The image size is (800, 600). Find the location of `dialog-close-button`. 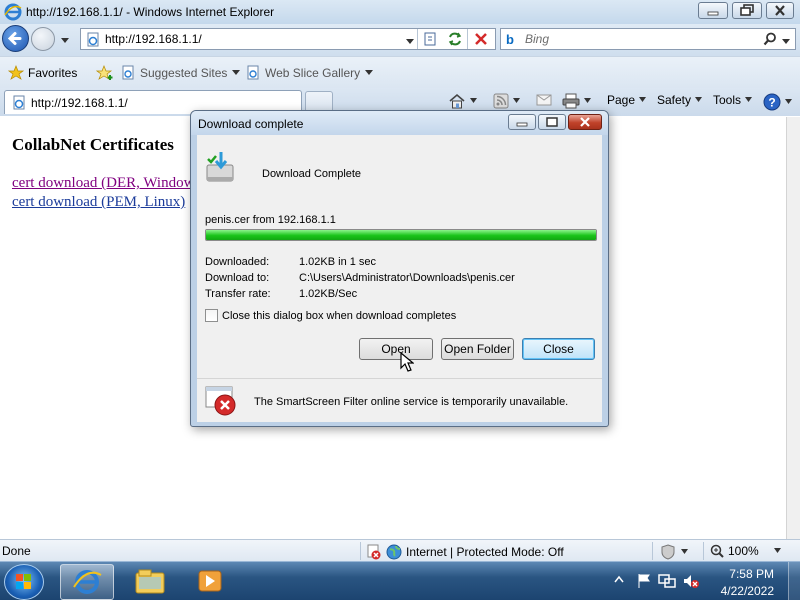

dialog-close-button is located at coordinates (585, 122).